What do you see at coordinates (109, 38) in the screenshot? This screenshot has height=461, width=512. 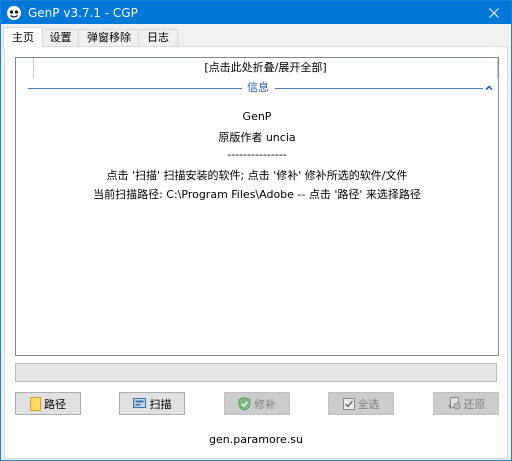 I see `tab-popup-removal: 弹窗移除` at bounding box center [109, 38].